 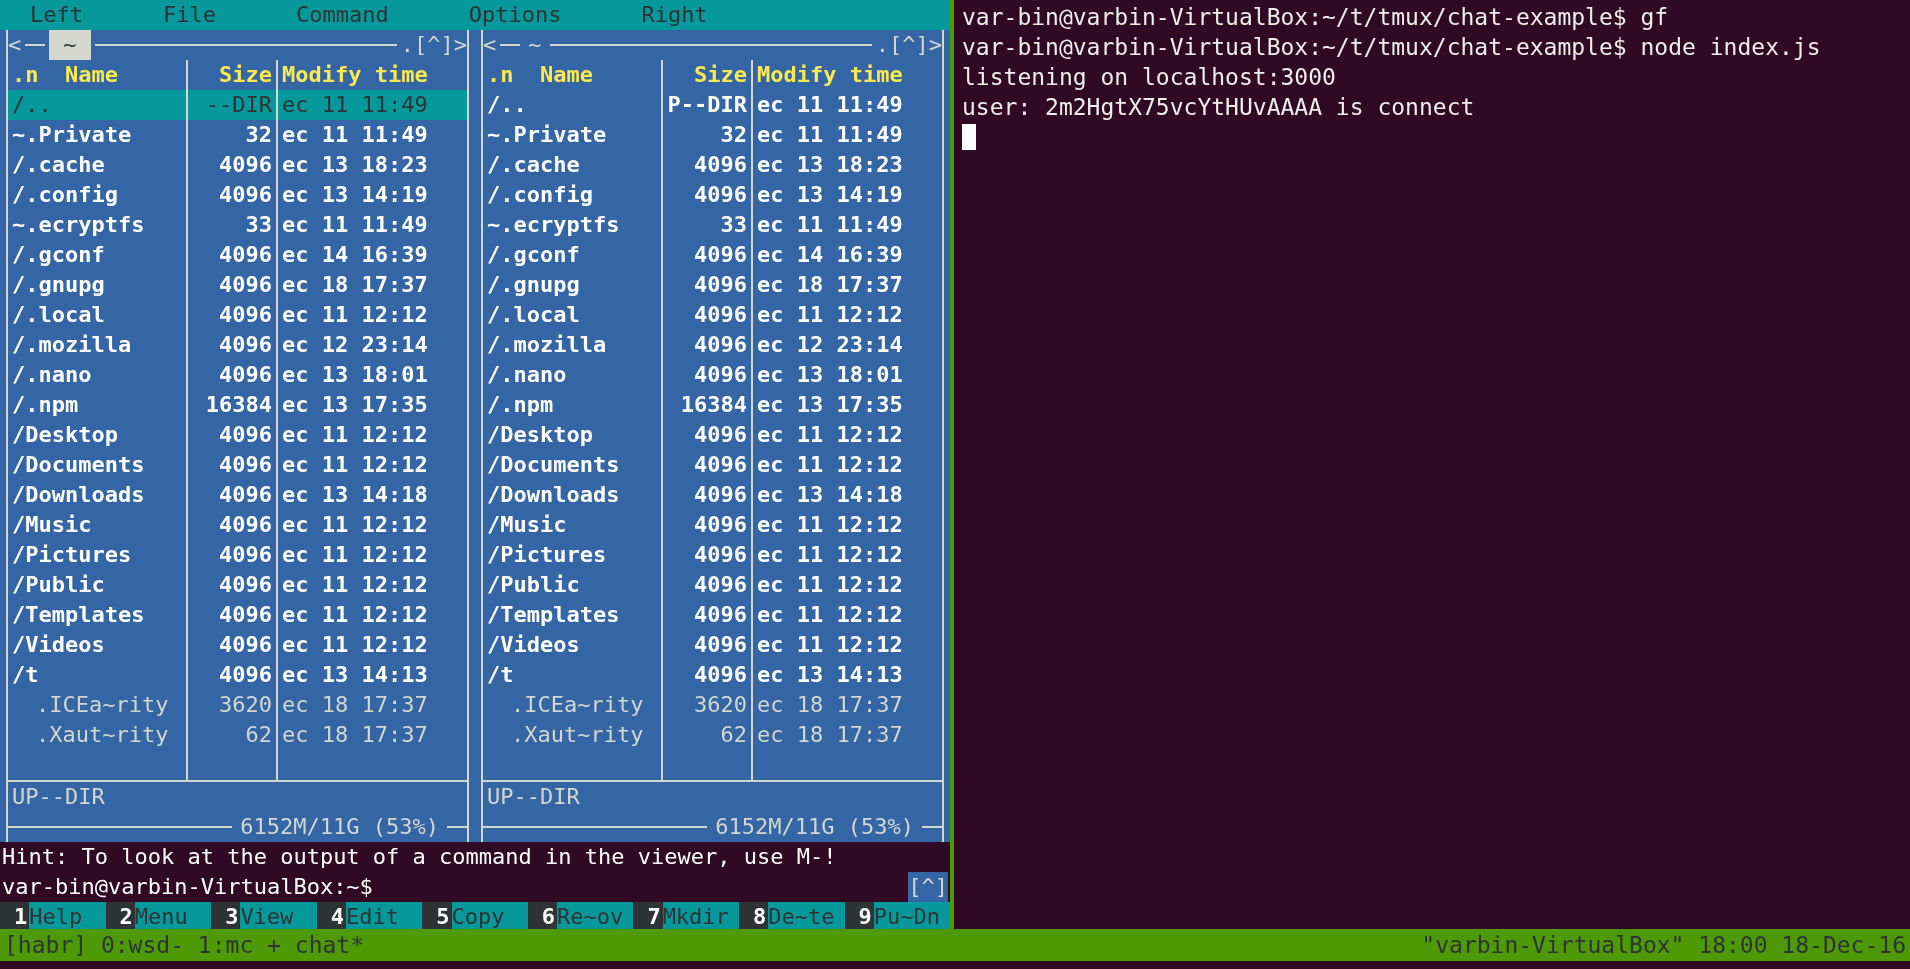 I want to click on file-name: /Desktop, so click(x=98, y=435).